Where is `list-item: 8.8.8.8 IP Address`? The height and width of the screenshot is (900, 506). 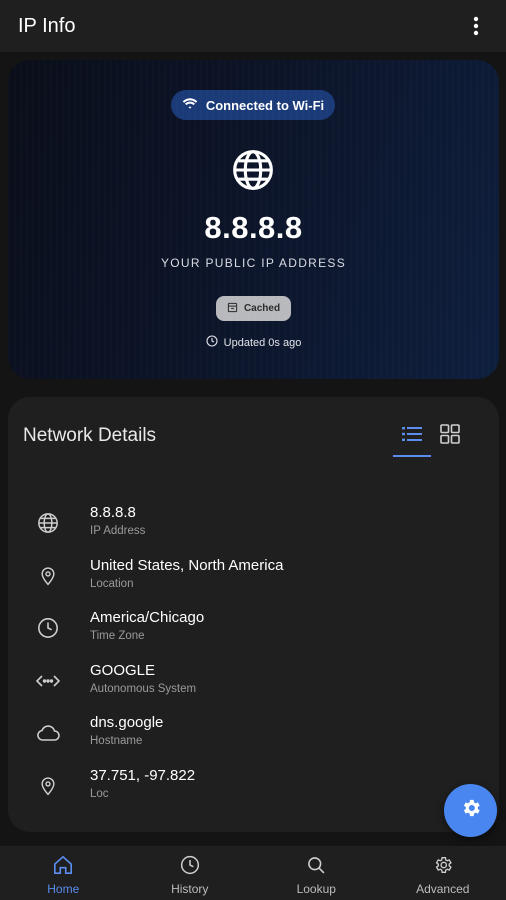 list-item: 8.8.8.8 IP Address is located at coordinates (253, 527).